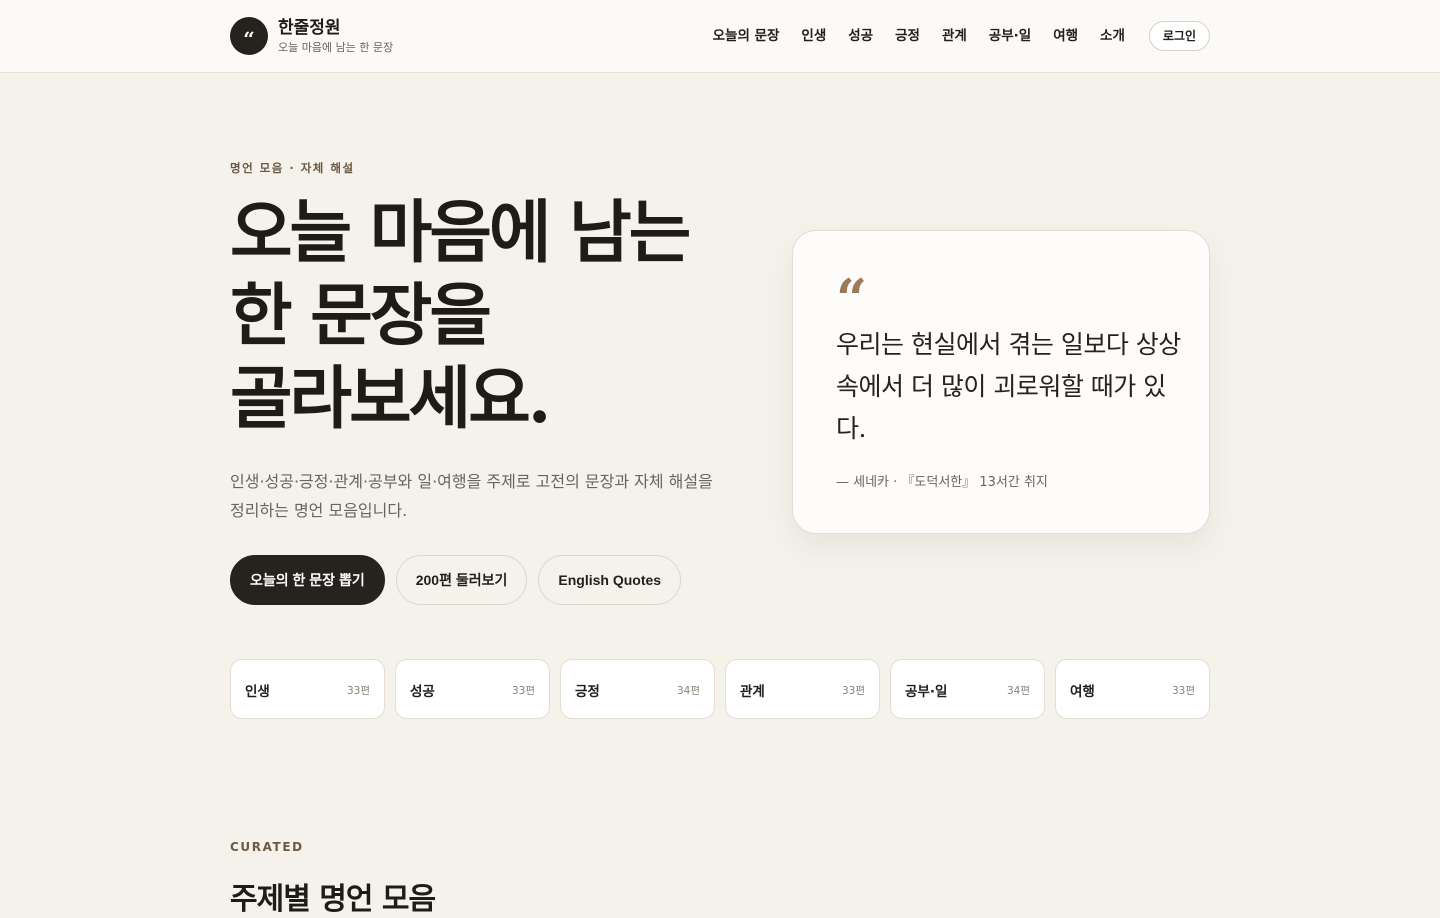 This screenshot has height=918, width=1440. Describe the element at coordinates (333, 899) in the screenshot. I see `section-title: 주제별 명언 모음` at that location.